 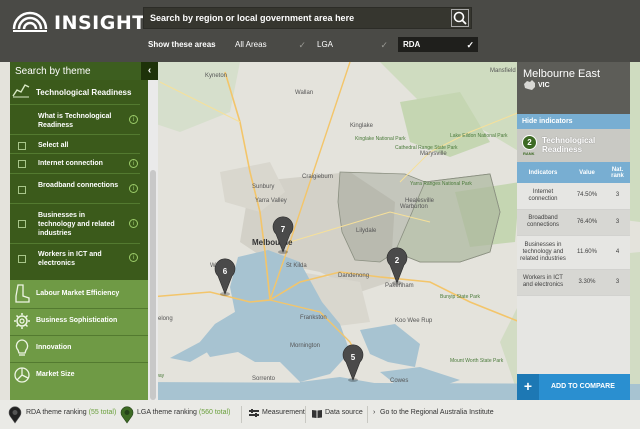 I want to click on table-row: Workers in ICT and electronics 3.30% 3, so click(x=573, y=282).